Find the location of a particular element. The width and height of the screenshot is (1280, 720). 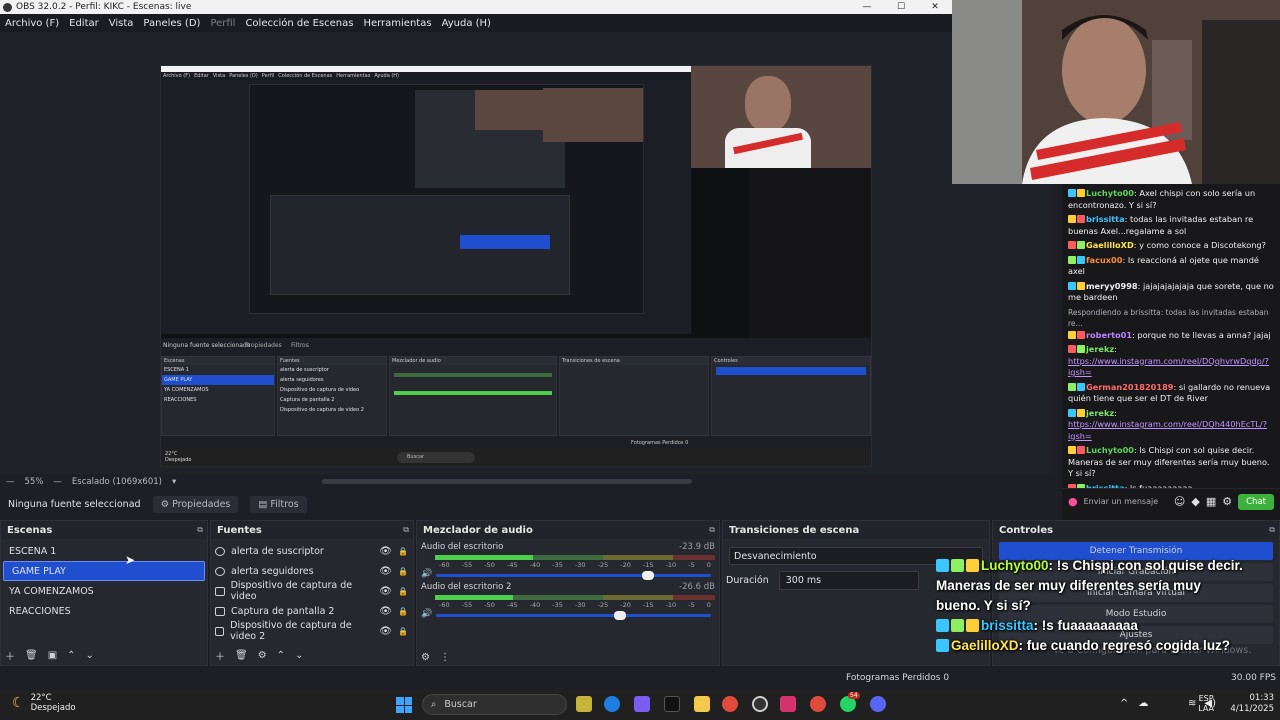

copilot-icon is located at coordinates (642, 704).